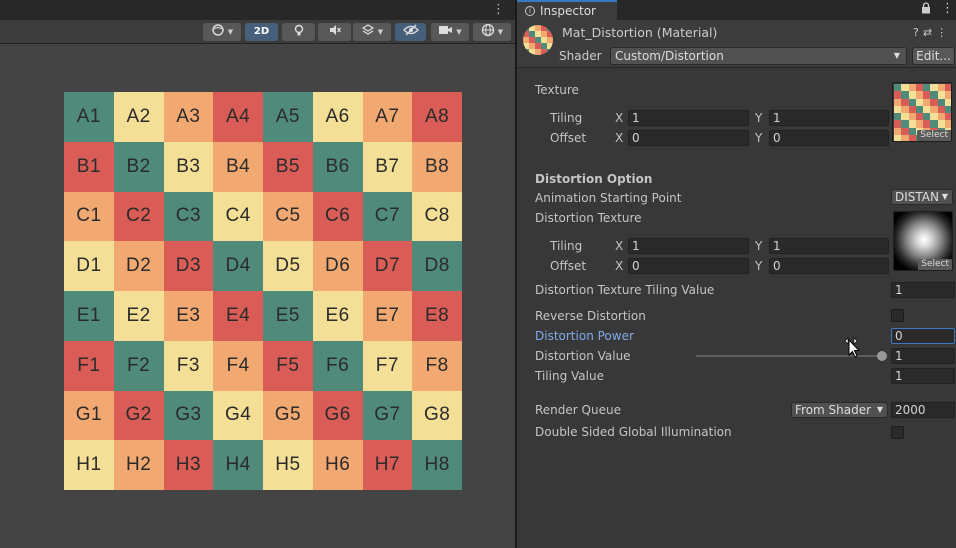  I want to click on material-swatch, so click(550, 52).